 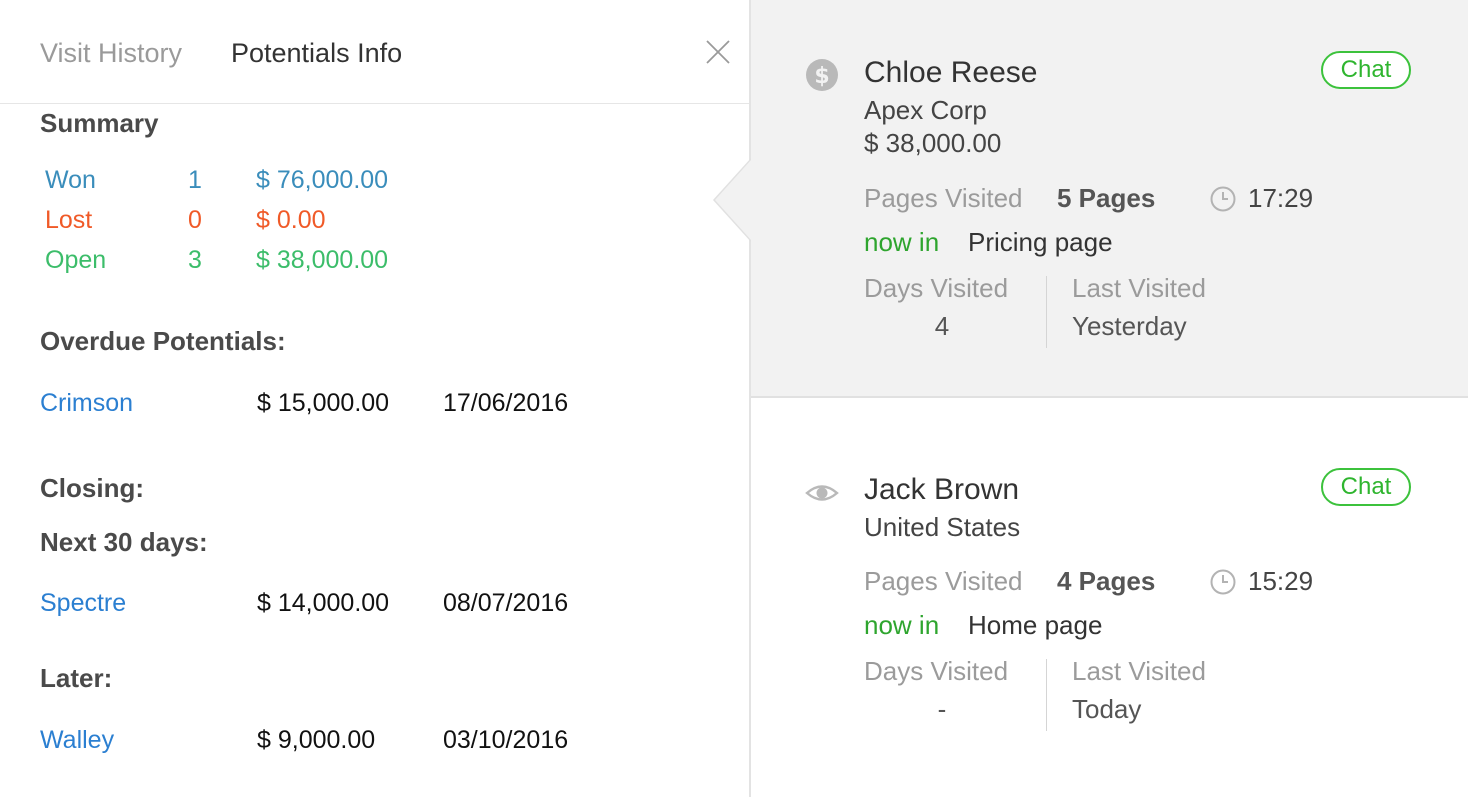 I want to click on visitor-company: Apex Corp, so click(x=925, y=110).